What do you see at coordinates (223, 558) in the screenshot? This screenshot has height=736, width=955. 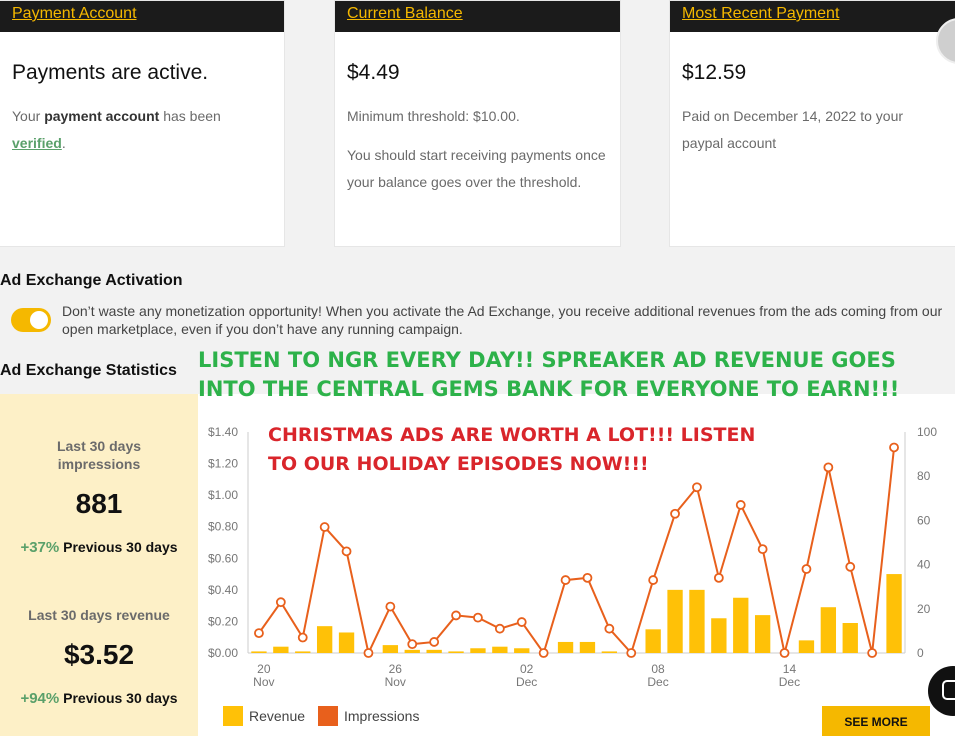 I see `y-left-tick-label: $0.60` at bounding box center [223, 558].